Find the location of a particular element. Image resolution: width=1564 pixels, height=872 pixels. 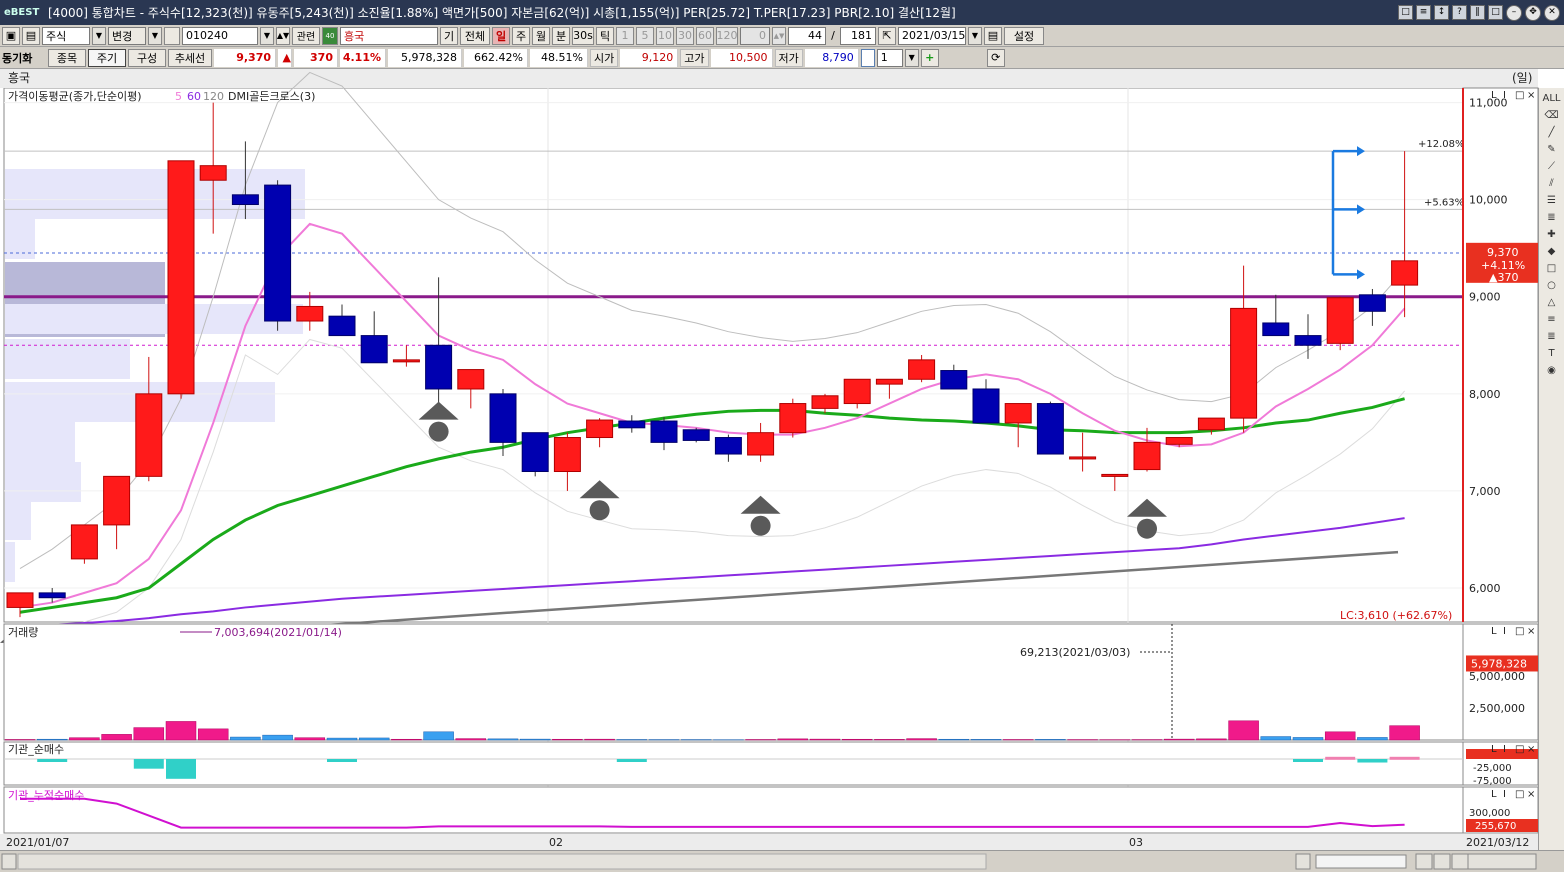

min-5-button: 5 is located at coordinates (645, 35).